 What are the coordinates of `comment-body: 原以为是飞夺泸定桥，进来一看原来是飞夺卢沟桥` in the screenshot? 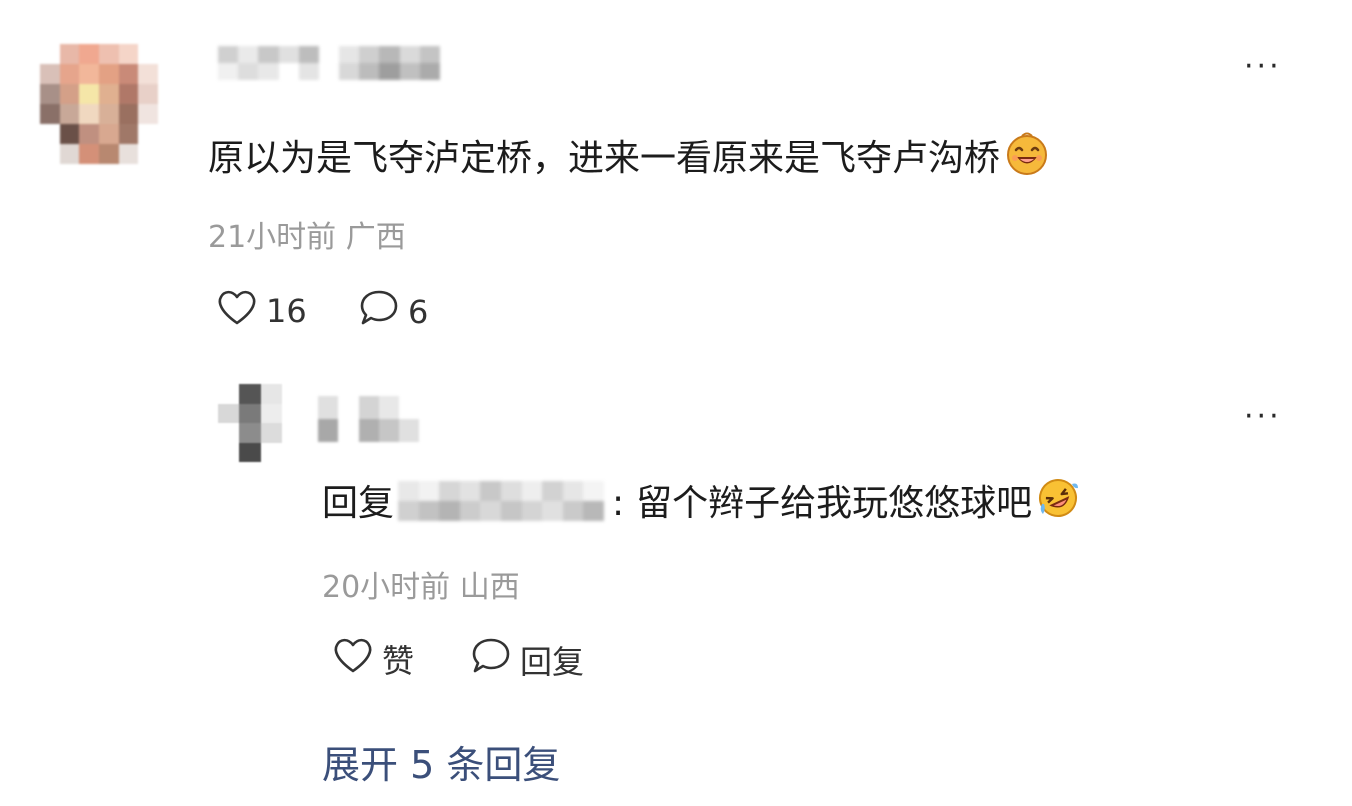 It's located at (629, 159).